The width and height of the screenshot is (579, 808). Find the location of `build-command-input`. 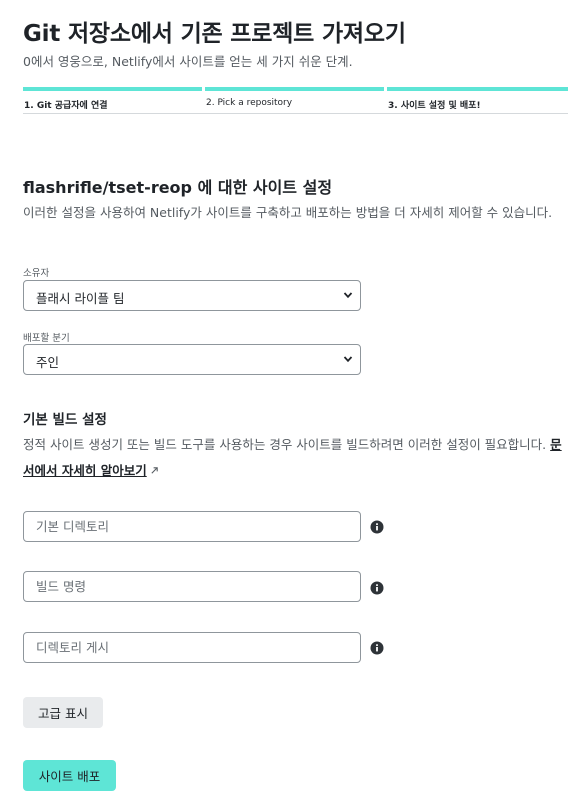

build-command-input is located at coordinates (192, 586).